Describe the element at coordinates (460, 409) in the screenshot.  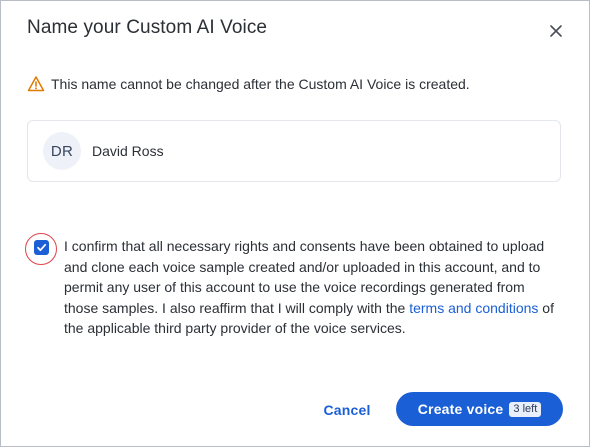
I see `create-voice-label: Create voice` at that location.